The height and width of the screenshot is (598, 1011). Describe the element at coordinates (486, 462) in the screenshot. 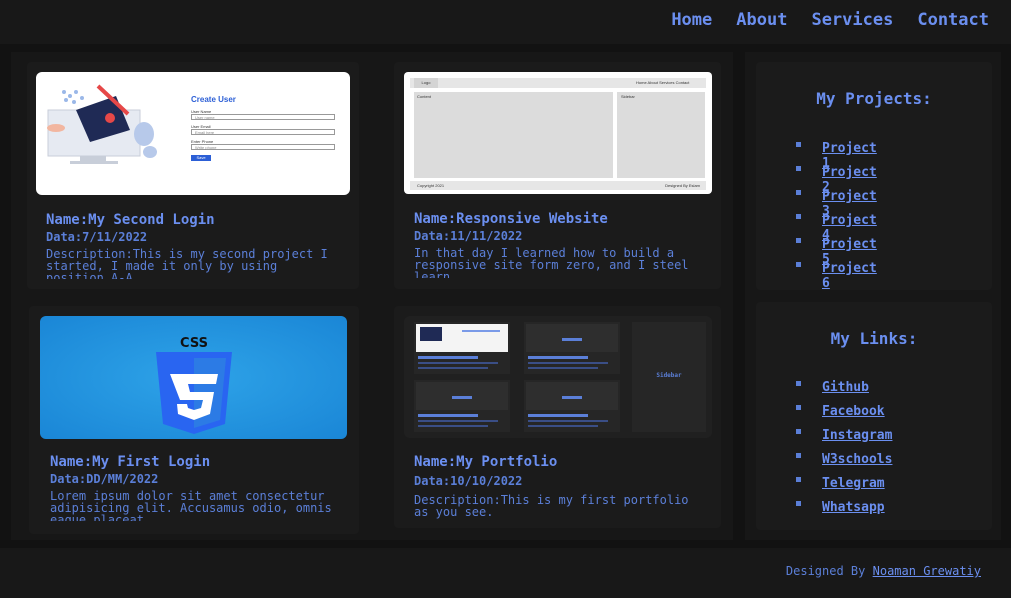

I see `project-name: Name:My Portfolio` at that location.